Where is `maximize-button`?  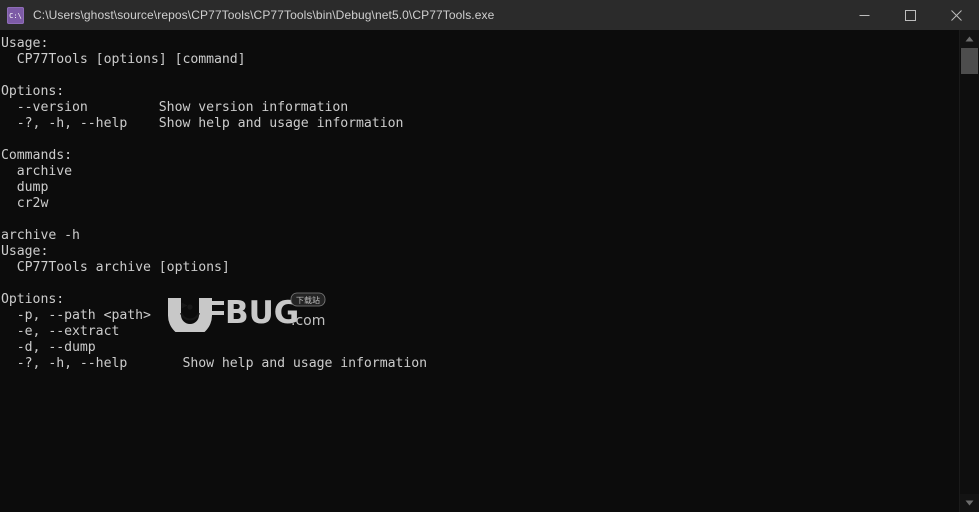
maximize-button is located at coordinates (910, 15).